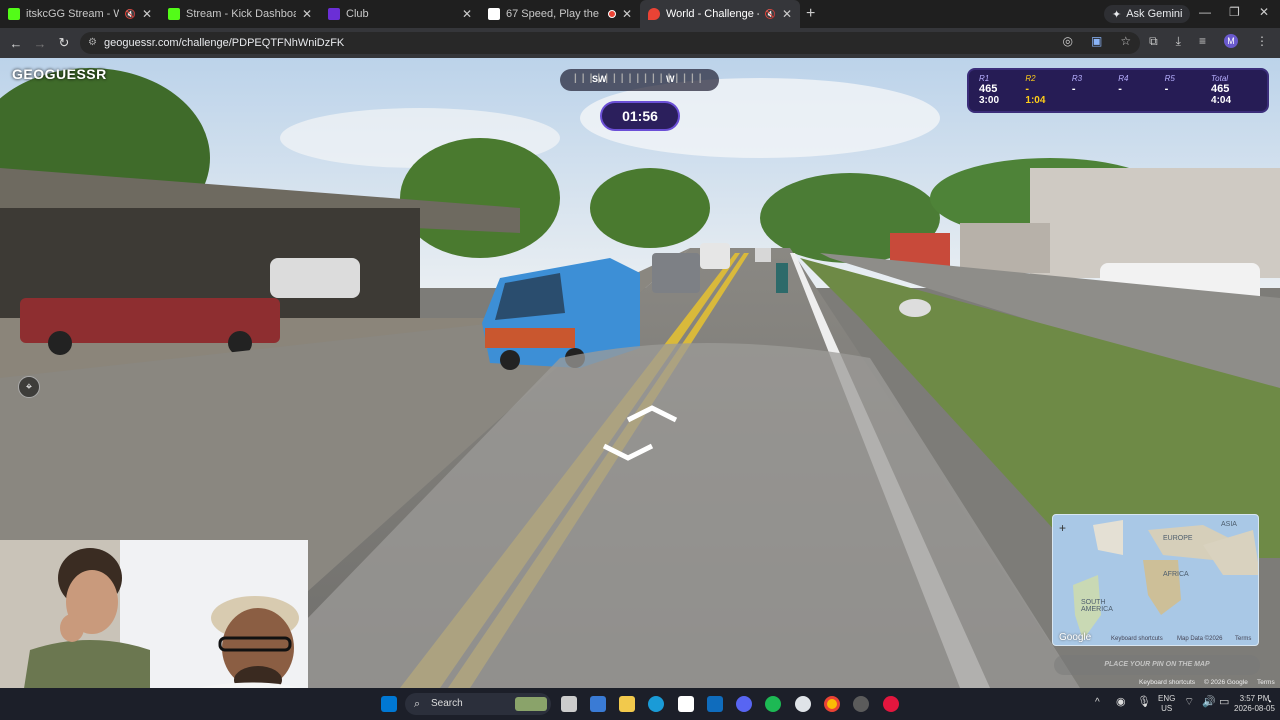 This screenshot has width=1280, height=720. I want to click on windows-start-icon, so click(389, 704).